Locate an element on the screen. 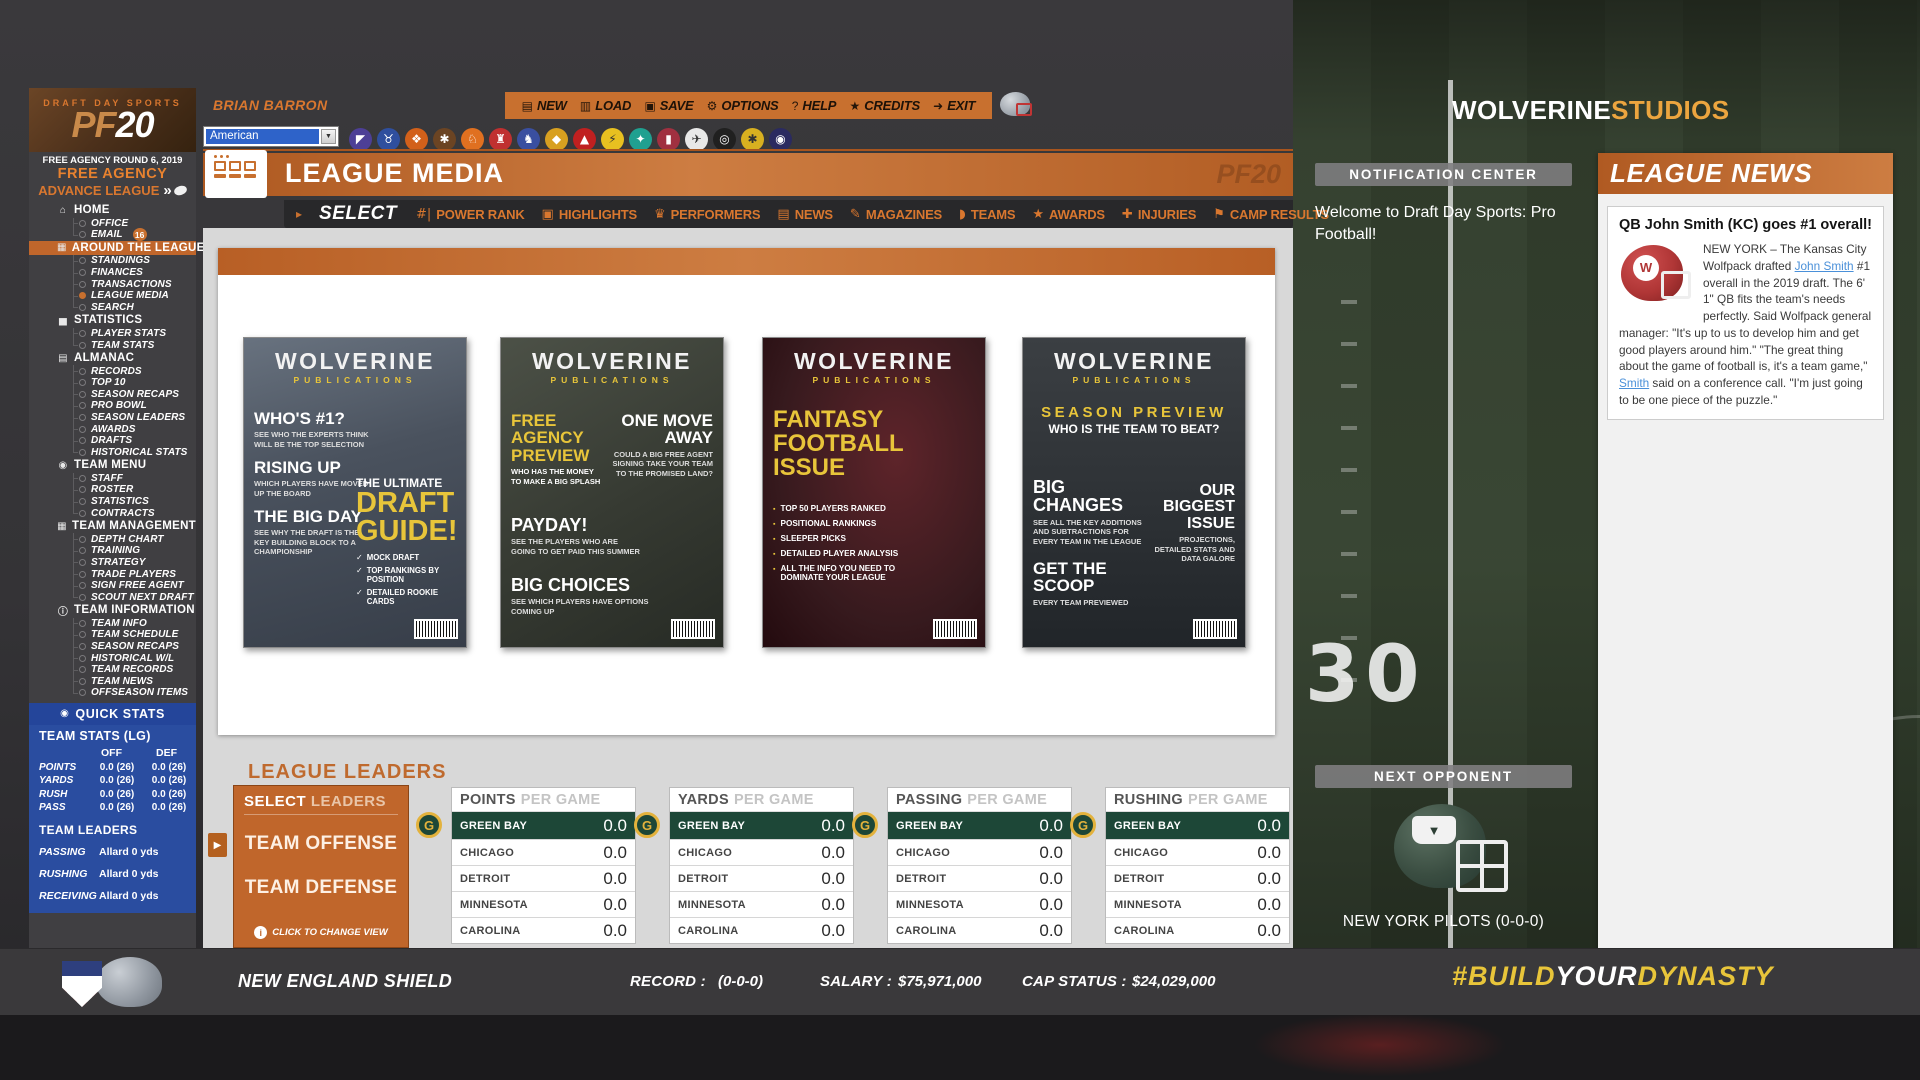 Image resolution: width=1920 pixels, height=1080 pixels. sidebar-item-team-schedule: TEAM SCHEDULE is located at coordinates (112, 635).